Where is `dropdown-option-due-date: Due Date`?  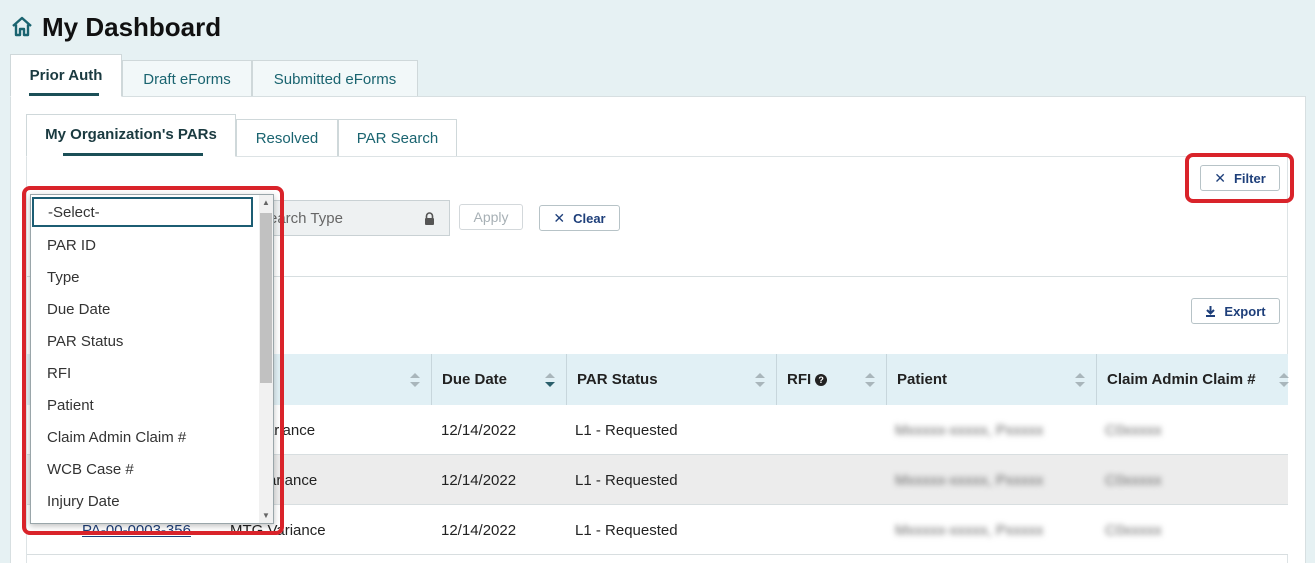 dropdown-option-due-date: Due Date is located at coordinates (144, 309).